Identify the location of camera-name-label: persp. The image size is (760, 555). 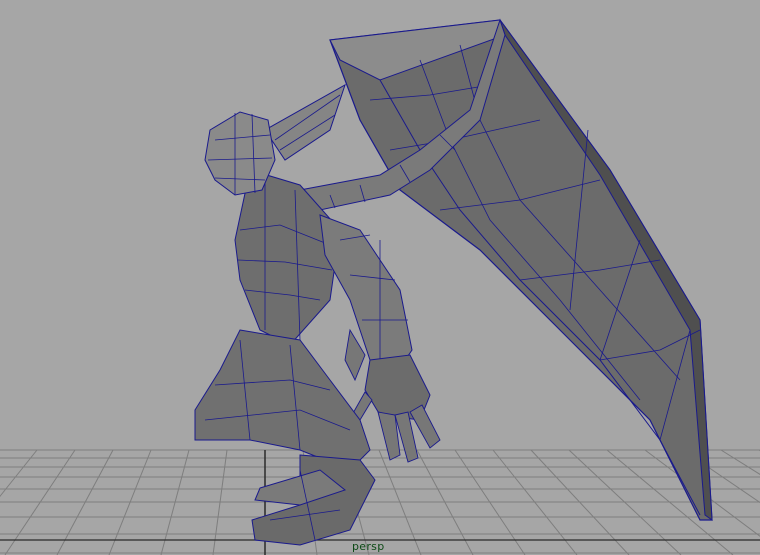
(368, 546).